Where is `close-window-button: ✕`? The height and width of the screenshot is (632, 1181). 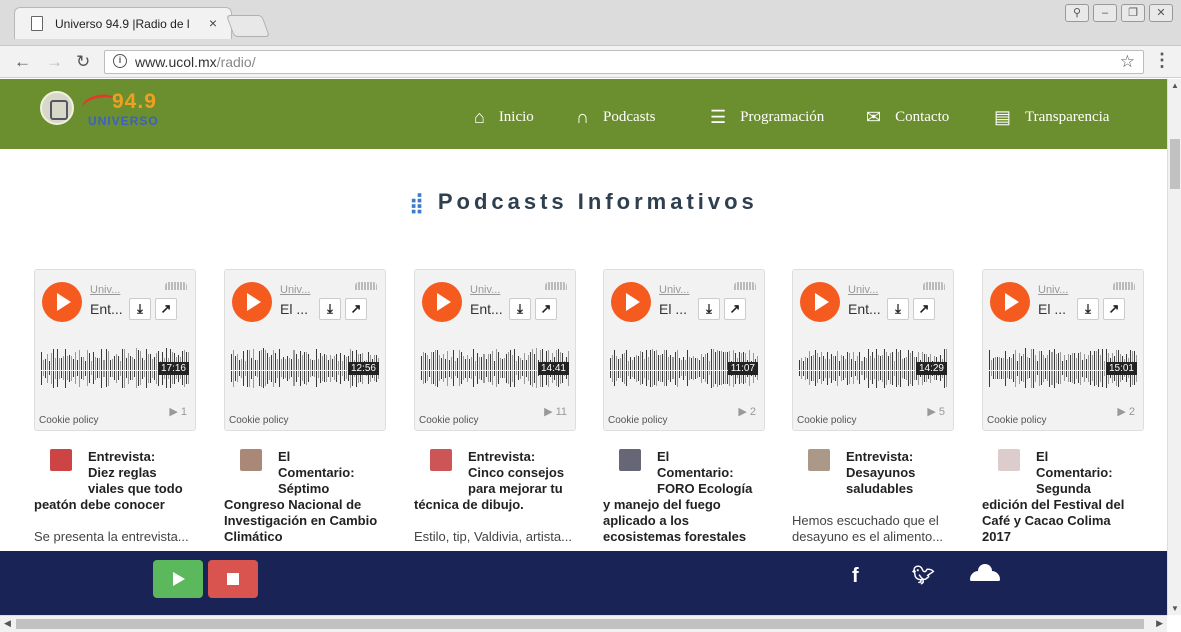
close-window-button: ✕ is located at coordinates (1161, 13).